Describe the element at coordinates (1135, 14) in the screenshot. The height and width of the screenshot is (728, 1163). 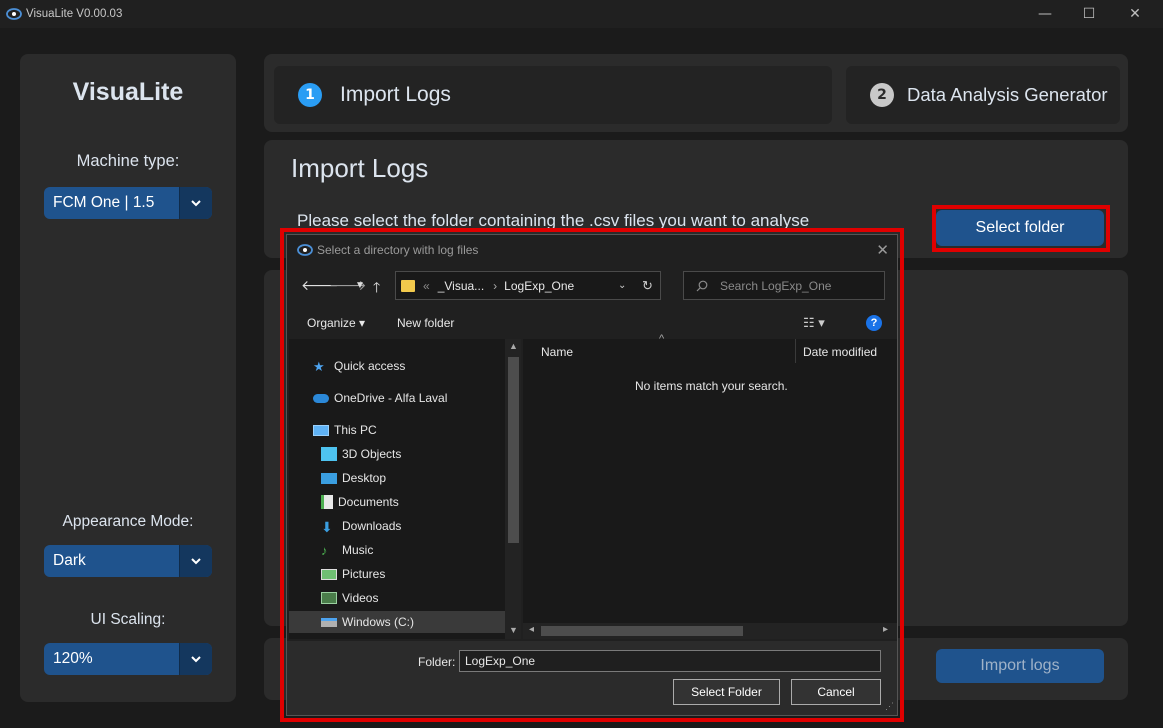
I see `close-button: ✕` at that location.